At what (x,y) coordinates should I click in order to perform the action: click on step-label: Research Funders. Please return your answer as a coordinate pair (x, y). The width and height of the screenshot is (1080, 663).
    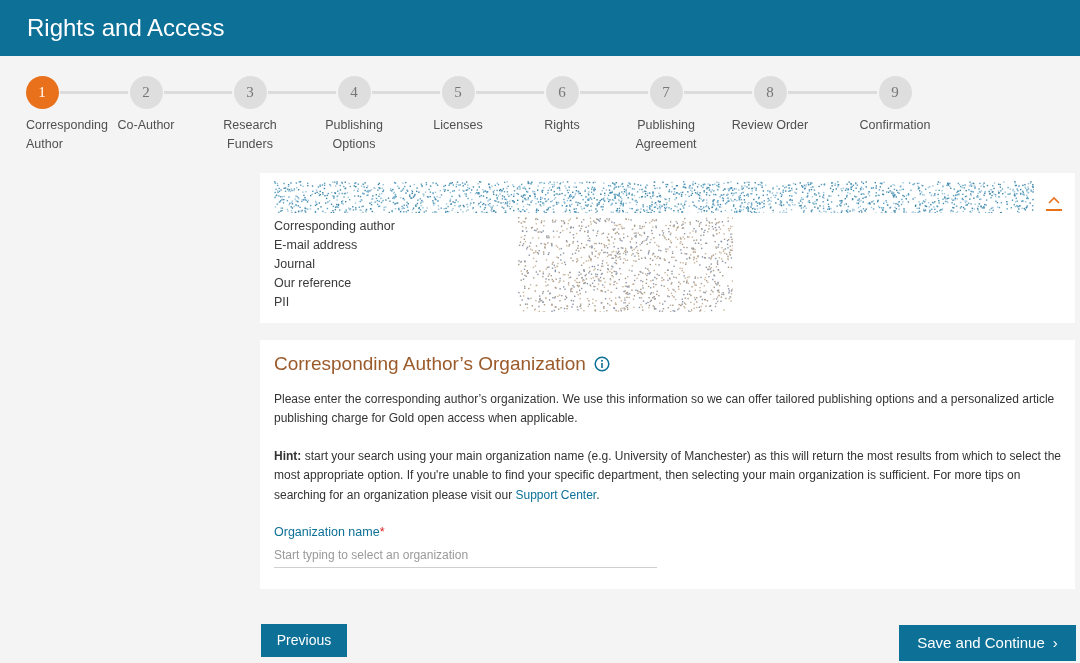
    Looking at the image, I should click on (250, 135).